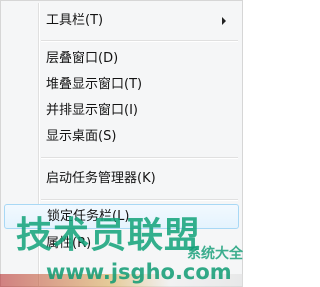  I want to click on menu-item-show-desktop: 显示桌面(S), so click(121, 137).